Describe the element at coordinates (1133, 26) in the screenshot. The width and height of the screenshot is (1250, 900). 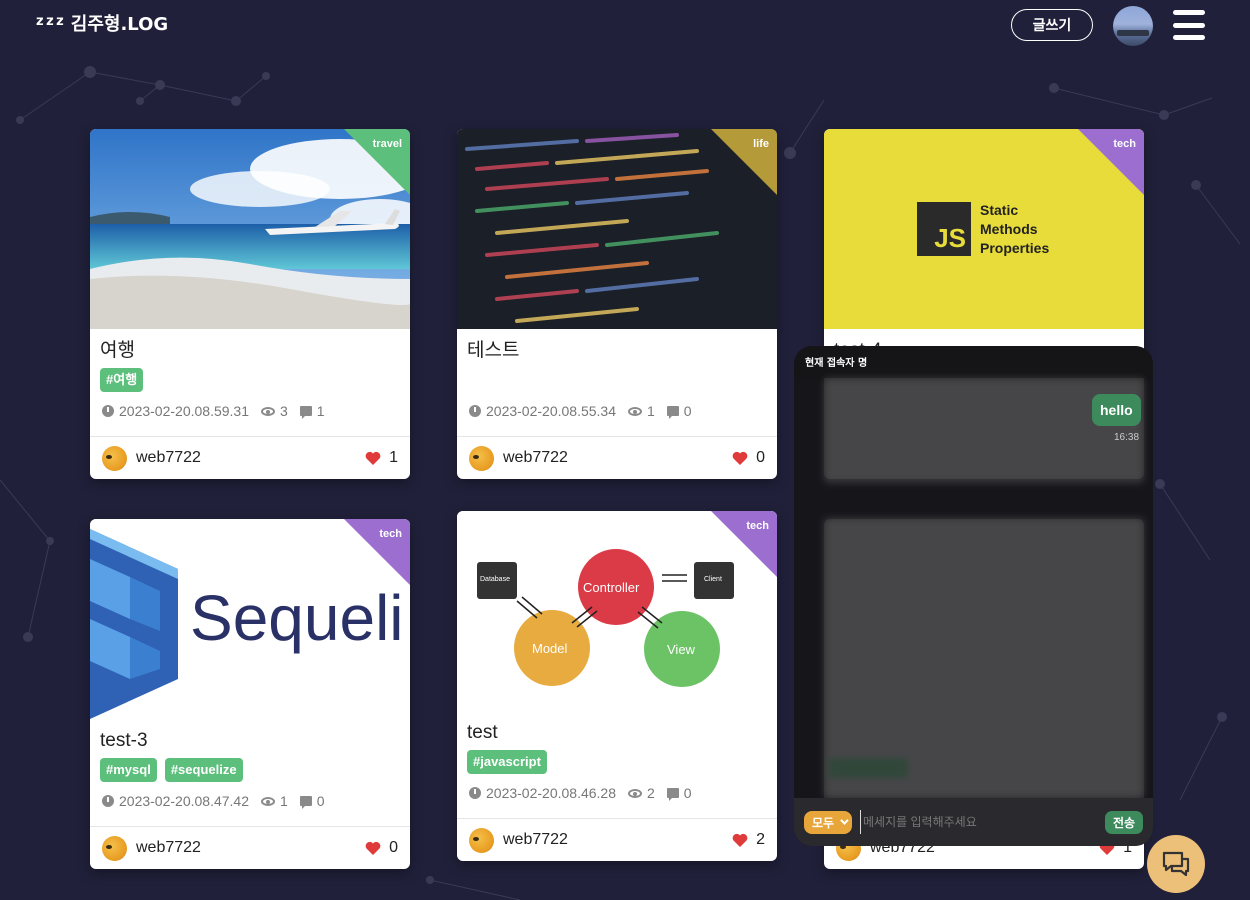
I see `profile-avatar` at that location.